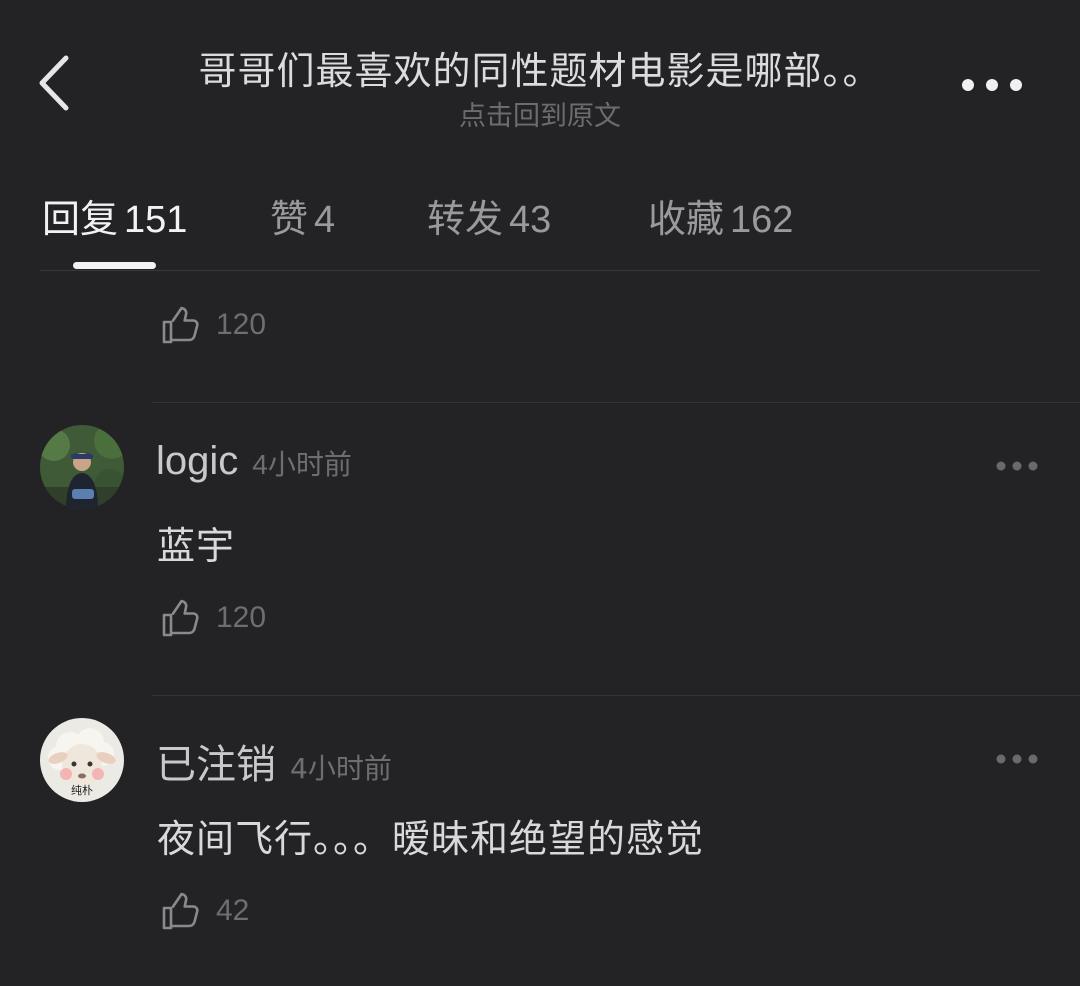 The image size is (1080, 986). I want to click on username: logic 4小时前, so click(254, 461).